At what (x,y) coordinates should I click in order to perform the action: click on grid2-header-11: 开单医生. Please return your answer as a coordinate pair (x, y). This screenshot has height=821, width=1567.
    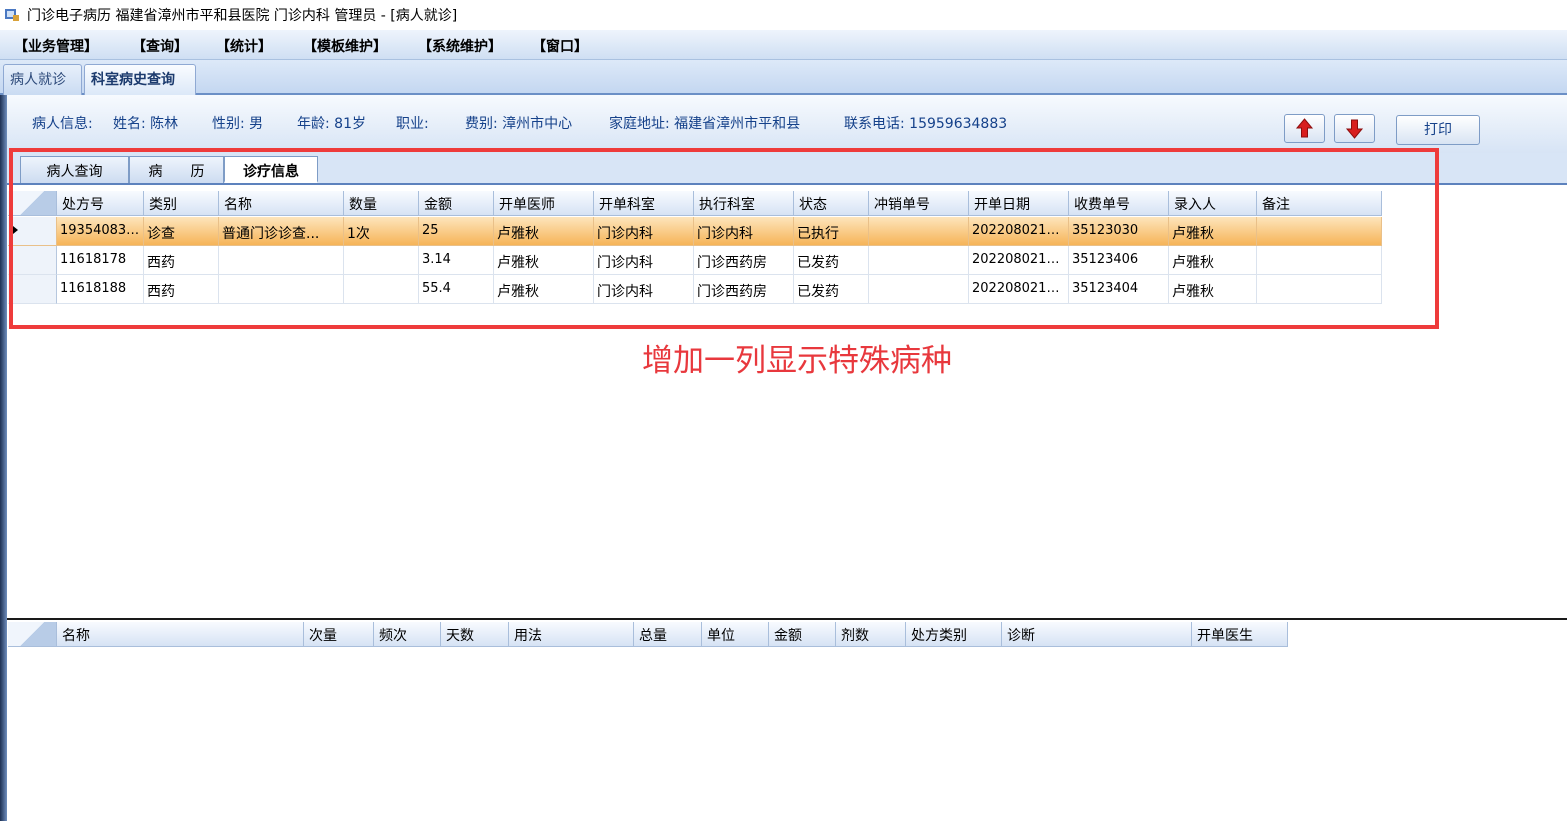
    Looking at the image, I should click on (1240, 634).